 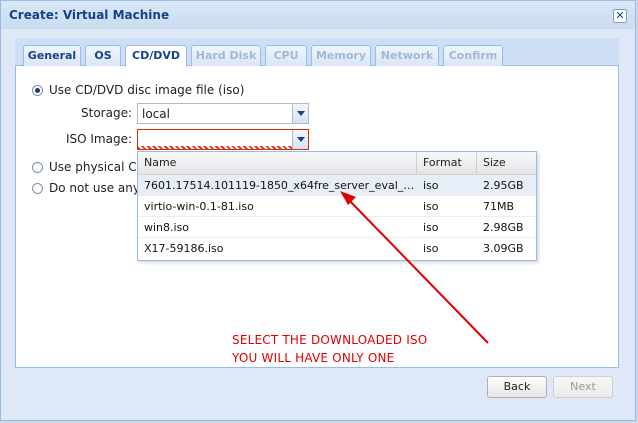 I want to click on storage-label: Storage:, so click(x=106, y=113).